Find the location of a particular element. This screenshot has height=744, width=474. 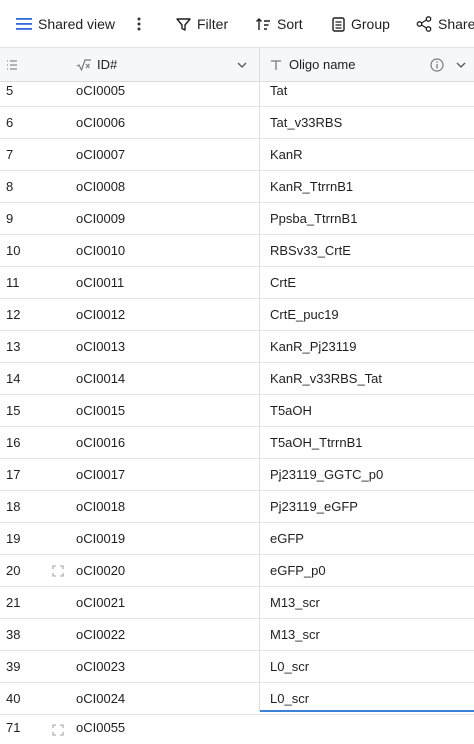

row-number: 20 is located at coordinates (13, 570).